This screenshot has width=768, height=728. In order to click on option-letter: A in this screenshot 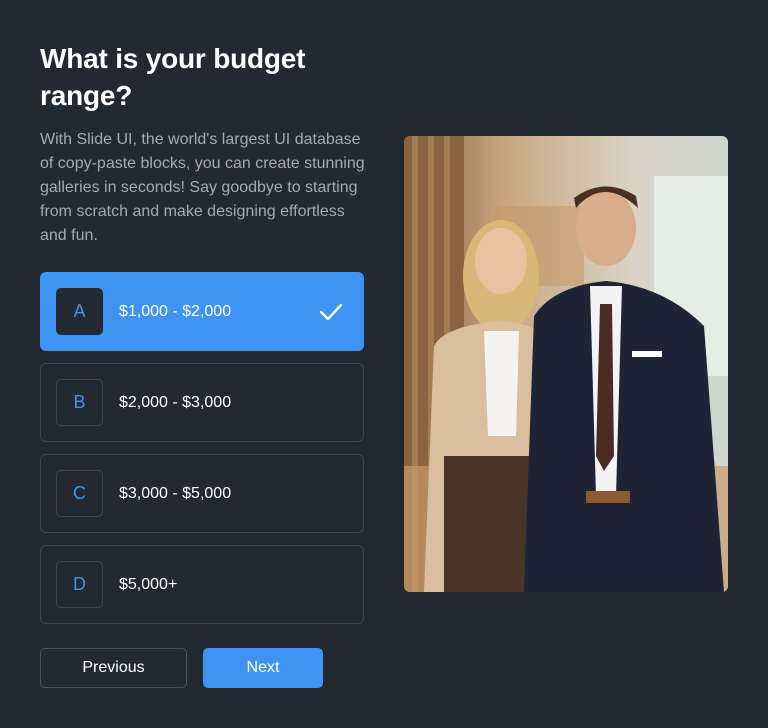, I will do `click(79, 311)`.